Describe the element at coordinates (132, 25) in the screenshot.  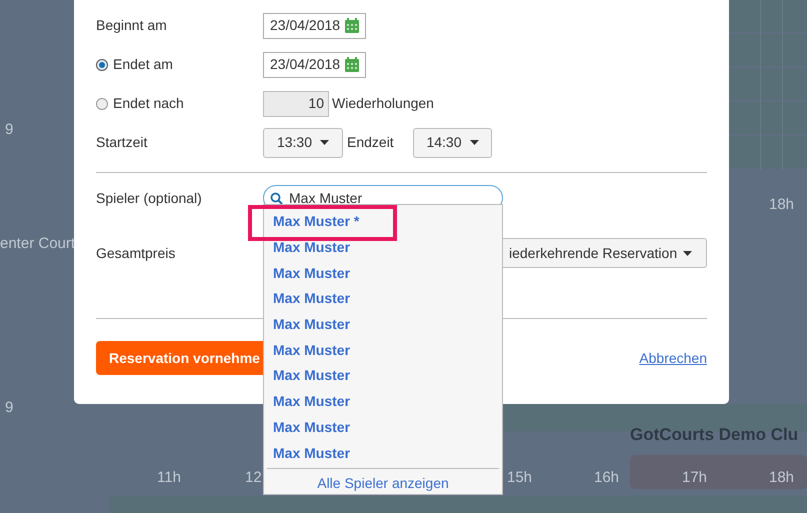
I see `field-label: Beginnt am` at that location.